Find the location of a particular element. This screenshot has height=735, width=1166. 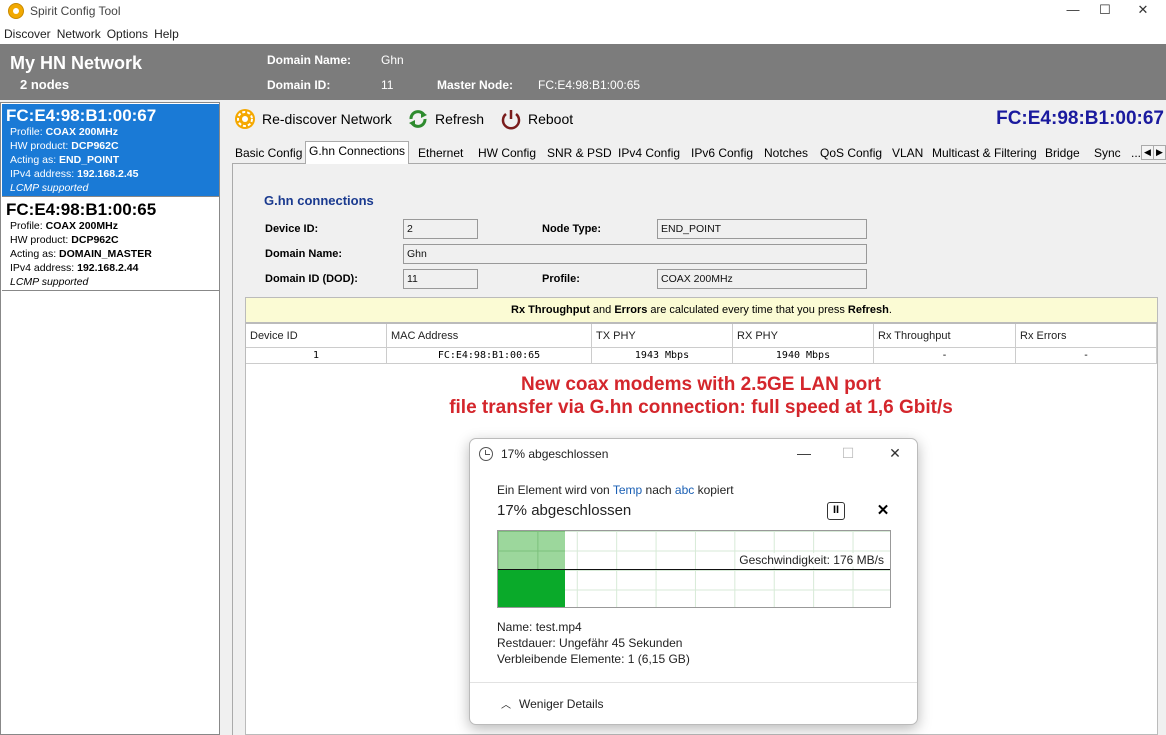

remaining-time-label: Restdauer: is located at coordinates (526, 643).